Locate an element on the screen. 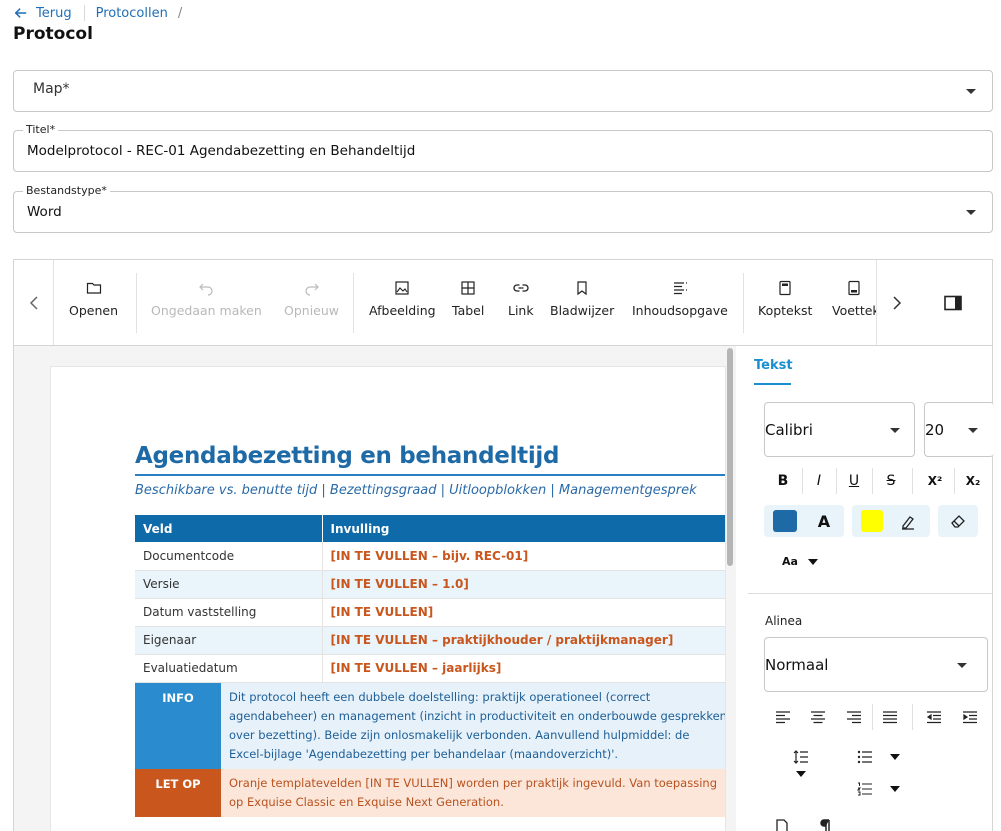 Image resolution: width=1001 pixels, height=831 pixels. eraser-icon is located at coordinates (958, 521).